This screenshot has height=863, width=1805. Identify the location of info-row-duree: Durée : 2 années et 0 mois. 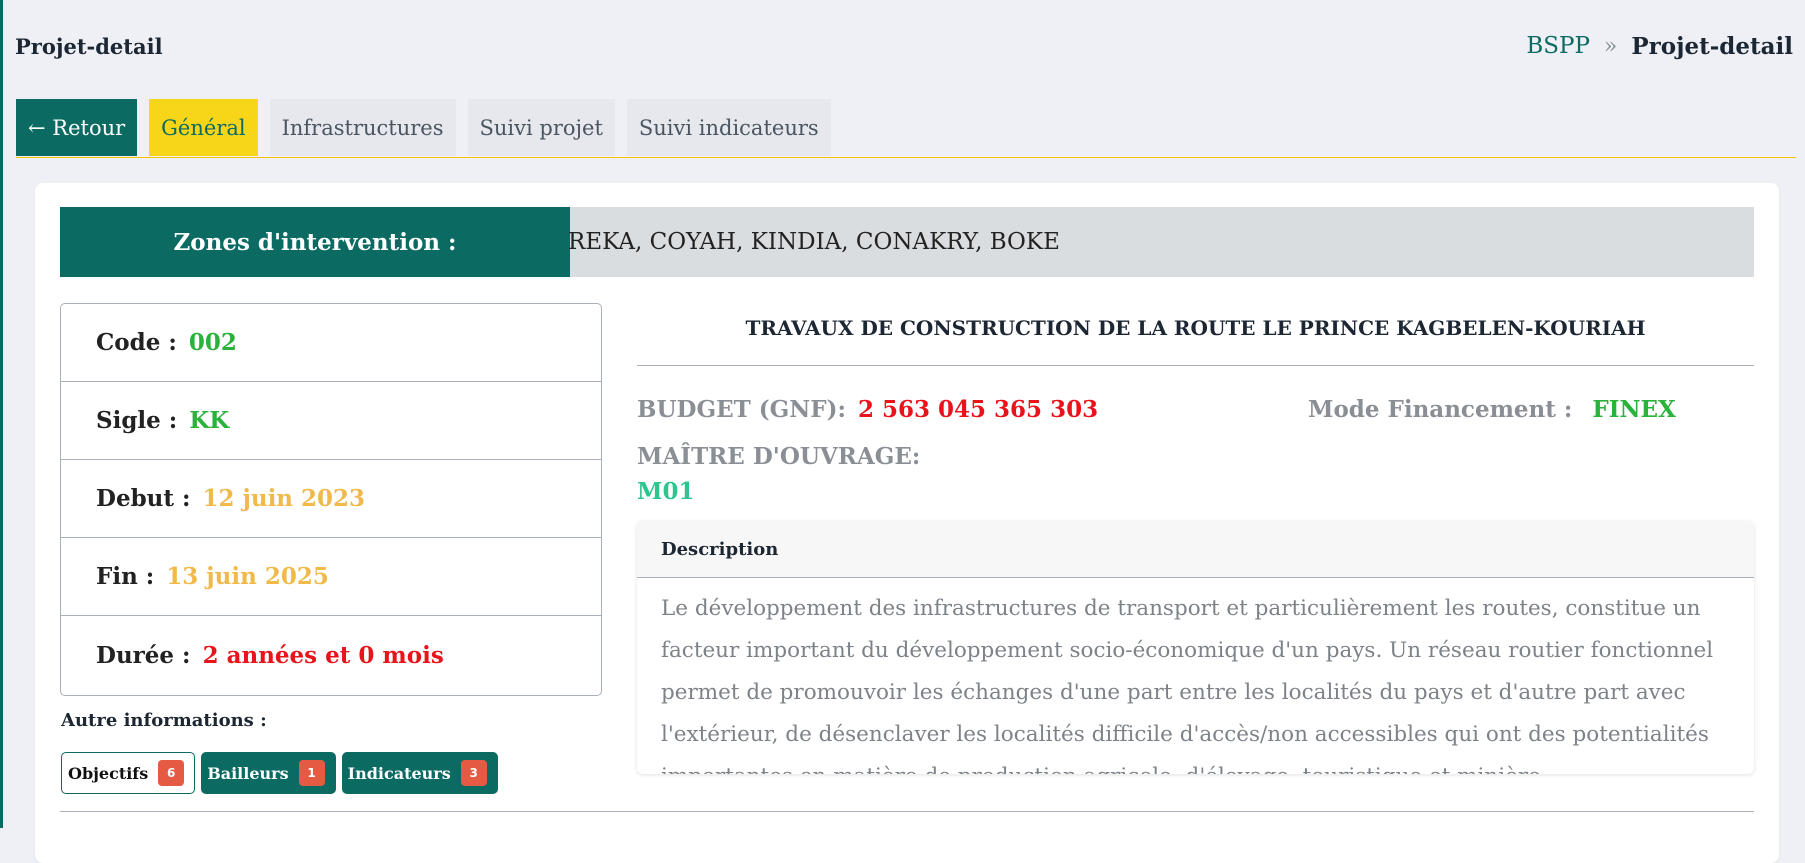
(331, 655).